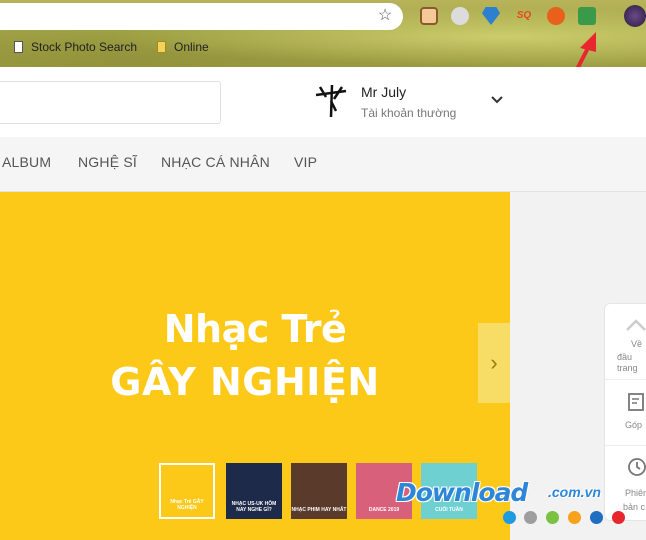 This screenshot has width=646, height=540. What do you see at coordinates (215, 162) in the screenshot?
I see `nav-item-personal-music: NHẠC CÁ NHÂN` at bounding box center [215, 162].